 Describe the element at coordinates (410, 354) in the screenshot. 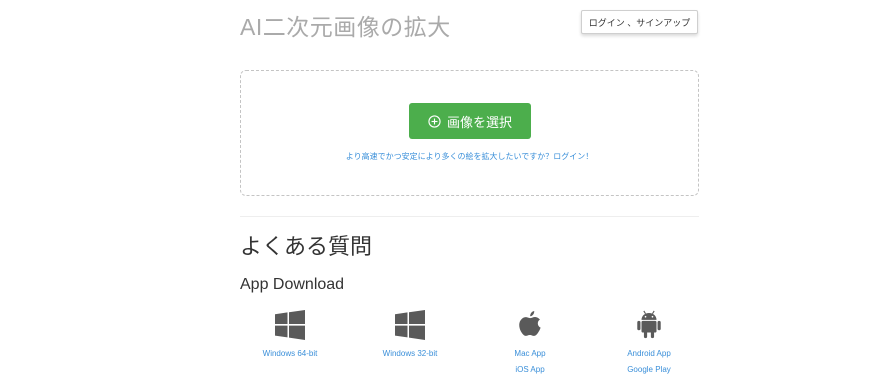

I see `windows-32-link: Windows 32-bit` at that location.